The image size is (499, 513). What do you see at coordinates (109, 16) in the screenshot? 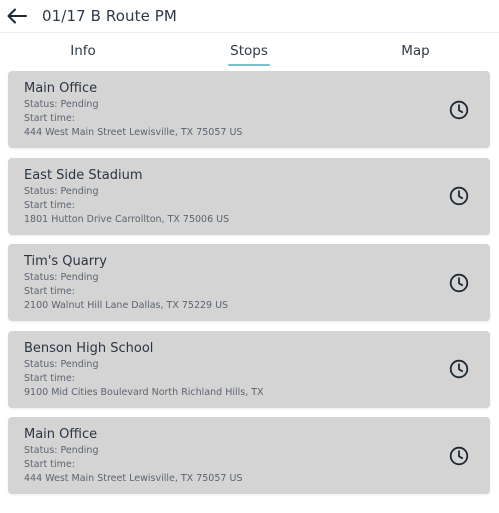
I see `page-title: 01/17 B Route PM` at bounding box center [109, 16].